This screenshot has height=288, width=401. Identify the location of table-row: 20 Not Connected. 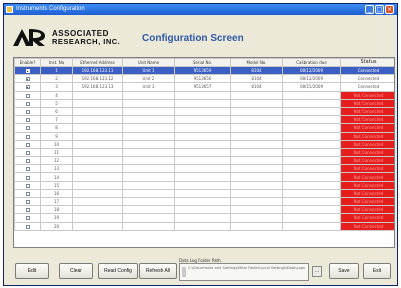
(204, 226).